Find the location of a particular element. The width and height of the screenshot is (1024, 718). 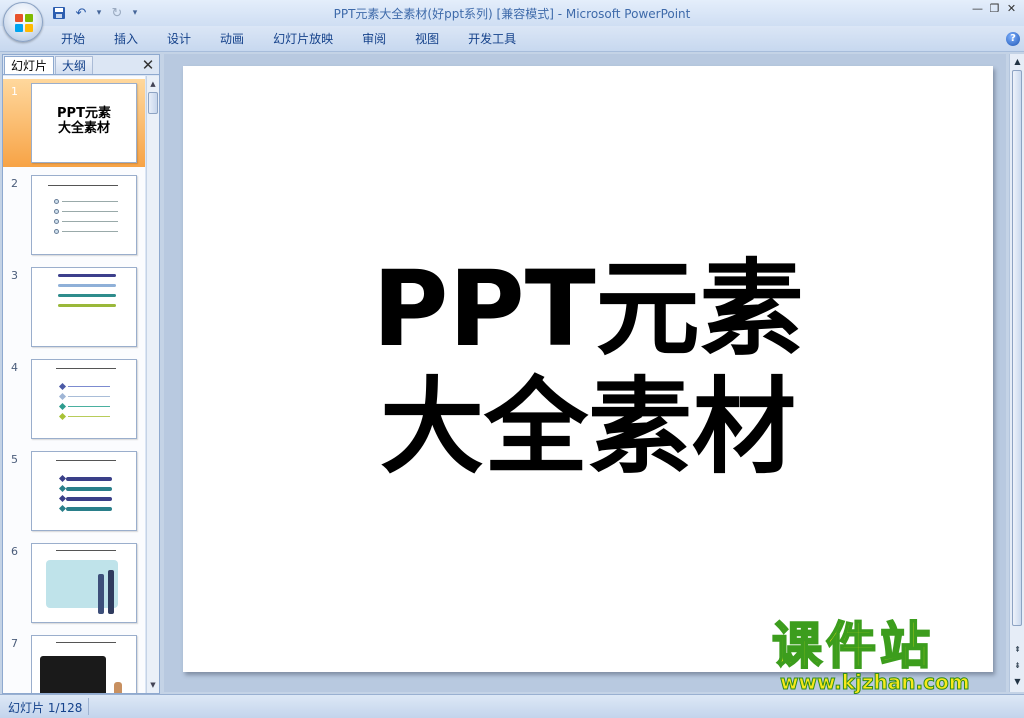

tab-review: 审阅 is located at coordinates (374, 39).